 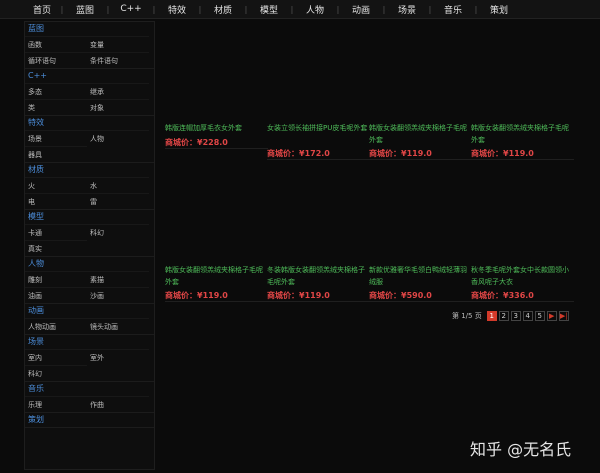 I want to click on nav-item-3: 特效, so click(x=177, y=9).